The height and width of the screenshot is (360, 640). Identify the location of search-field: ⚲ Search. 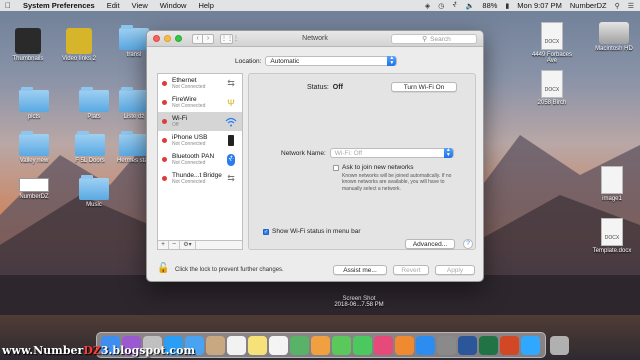
(434, 39).